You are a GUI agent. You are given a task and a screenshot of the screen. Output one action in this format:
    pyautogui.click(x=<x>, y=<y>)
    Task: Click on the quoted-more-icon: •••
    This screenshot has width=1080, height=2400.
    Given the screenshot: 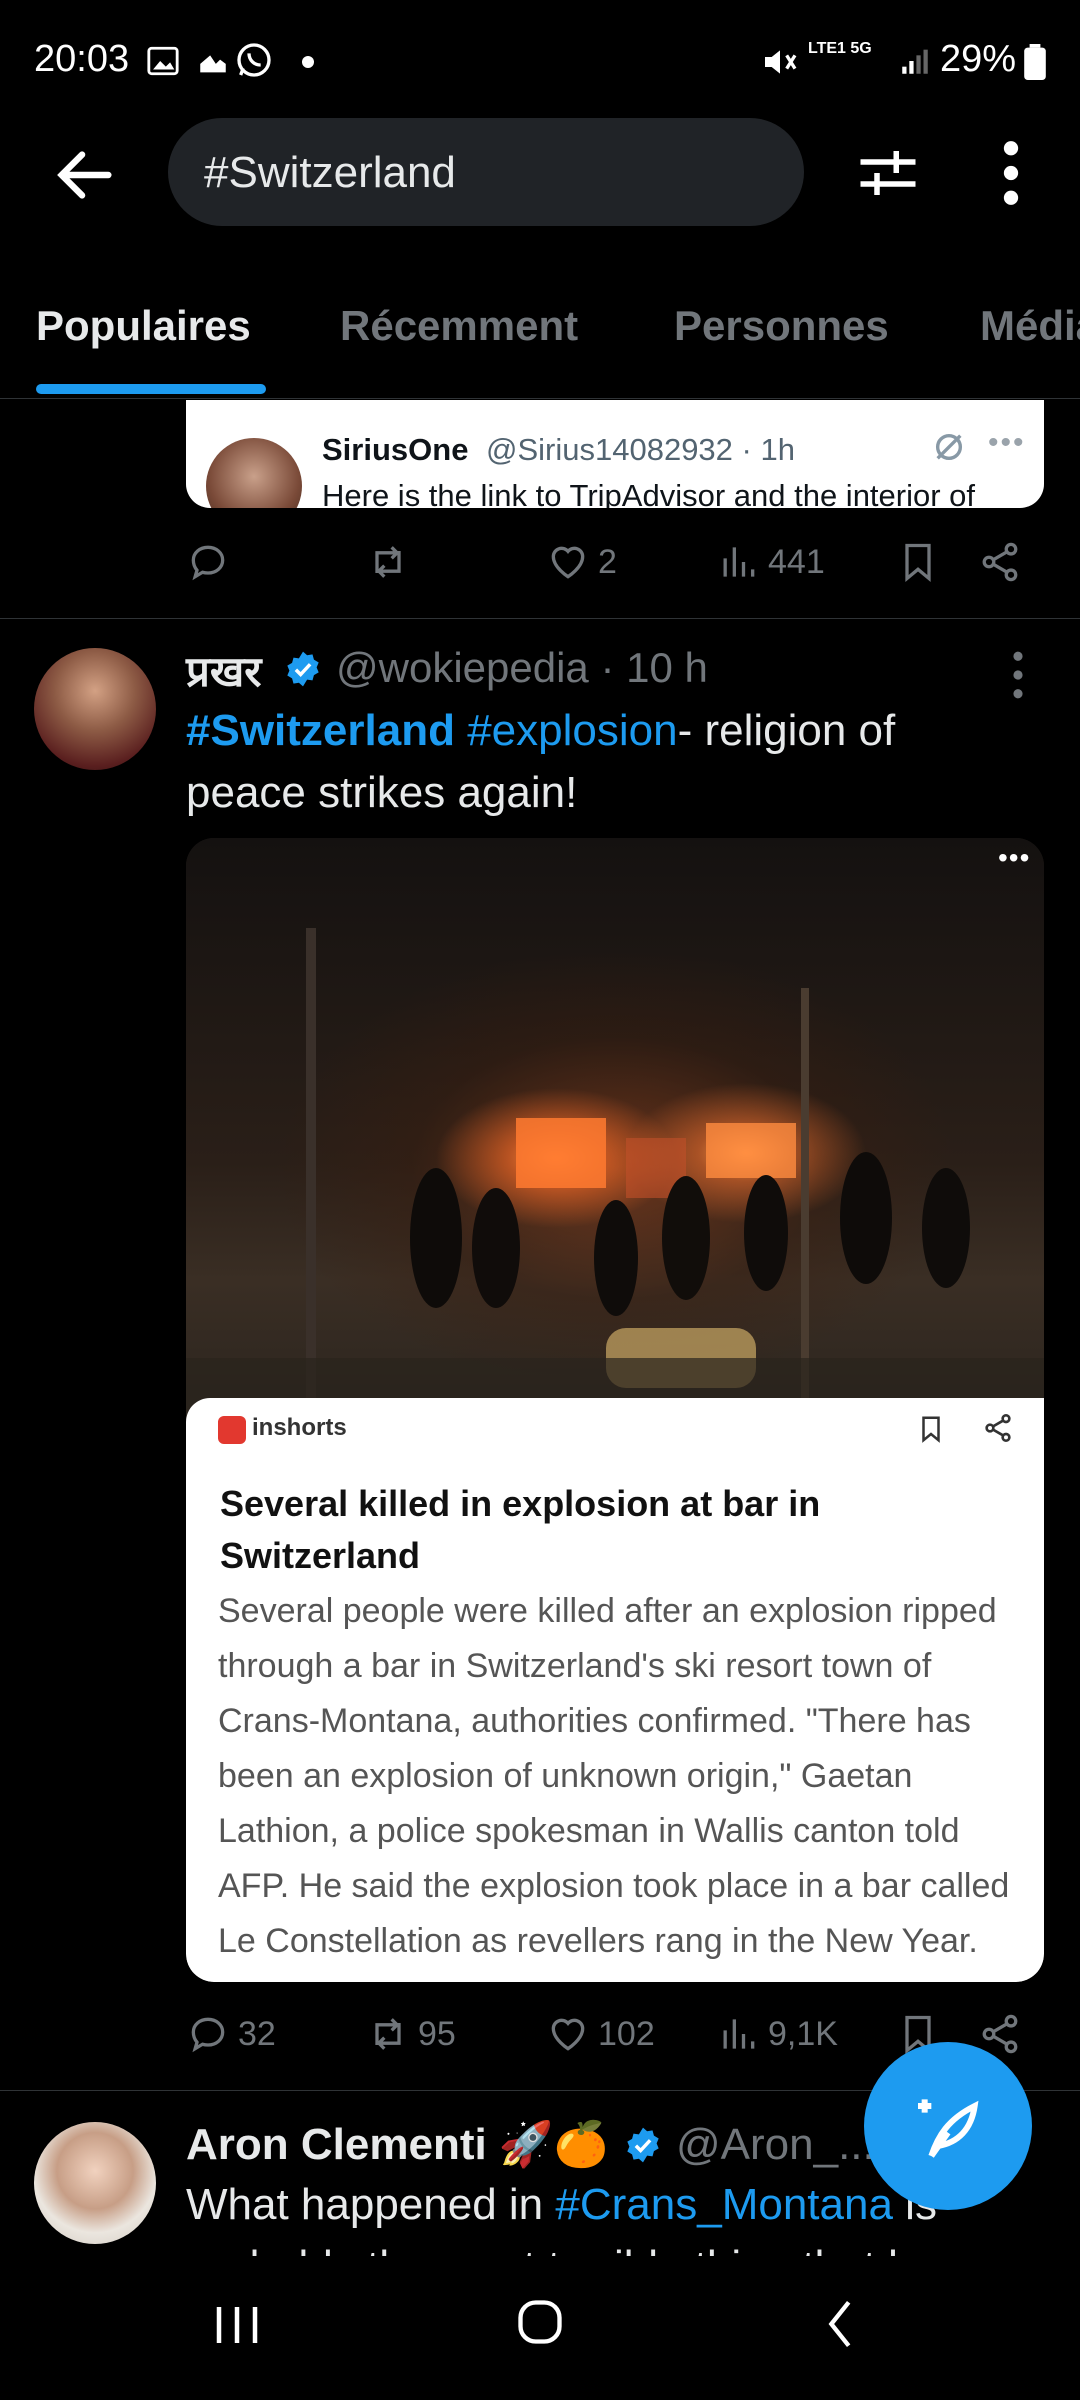 What is the action you would take?
    pyautogui.click(x=1007, y=443)
    